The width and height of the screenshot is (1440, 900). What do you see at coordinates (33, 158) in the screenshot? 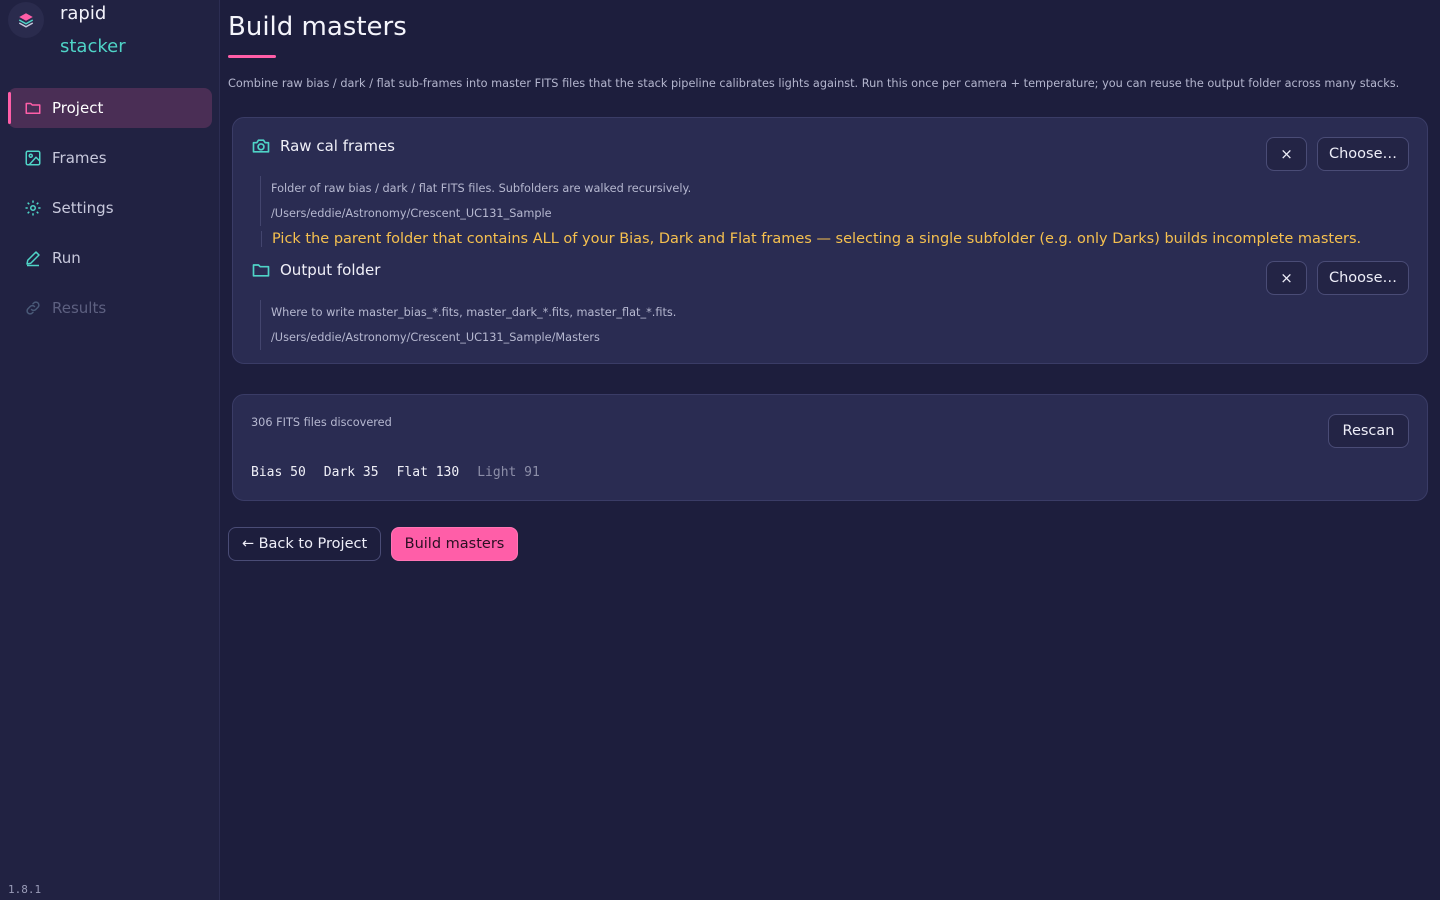
I see `image-icon` at bounding box center [33, 158].